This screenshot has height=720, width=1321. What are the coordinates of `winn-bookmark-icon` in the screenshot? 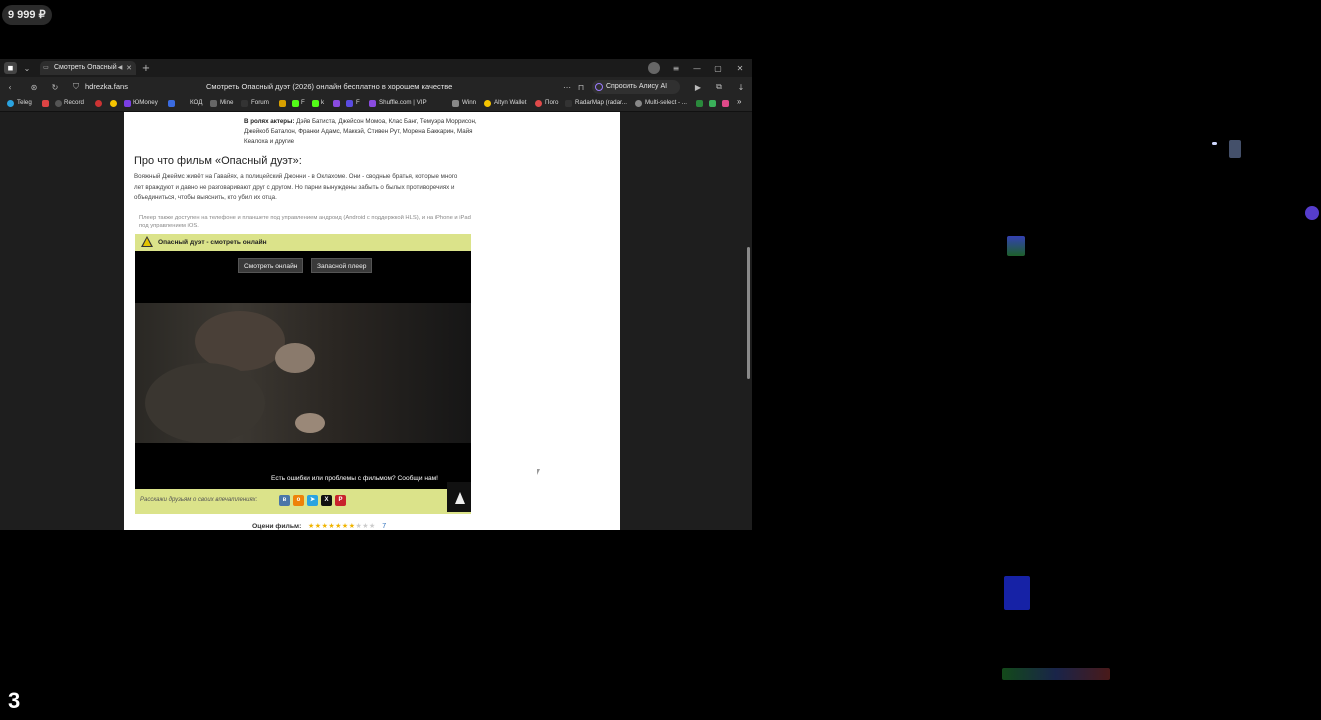 It's located at (455, 103).